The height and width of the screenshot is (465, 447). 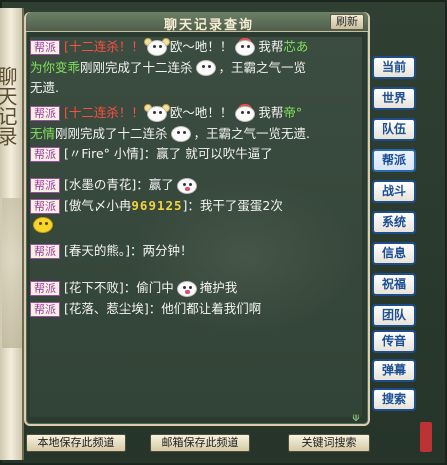 What do you see at coordinates (196, 87) in the screenshot?
I see `chat-line: 无遗.` at bounding box center [196, 87].